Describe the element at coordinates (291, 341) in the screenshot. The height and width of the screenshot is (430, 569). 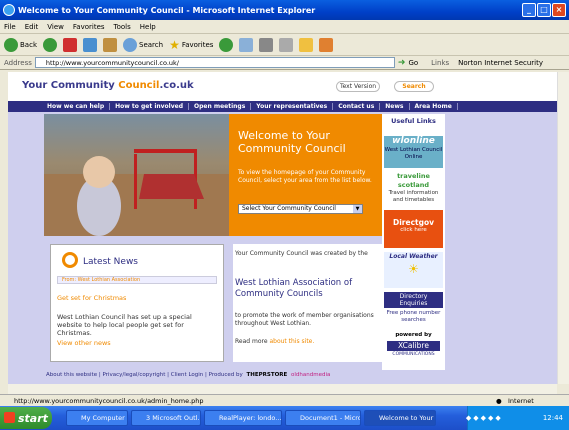
I see `about-site-link: about this site.` at that location.